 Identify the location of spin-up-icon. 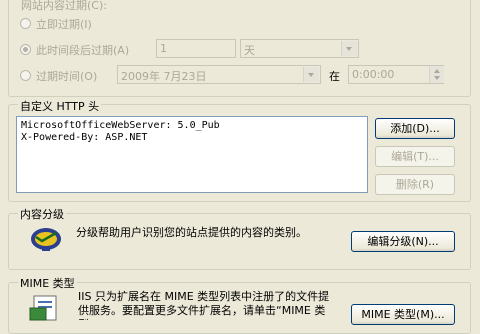
(437, 71).